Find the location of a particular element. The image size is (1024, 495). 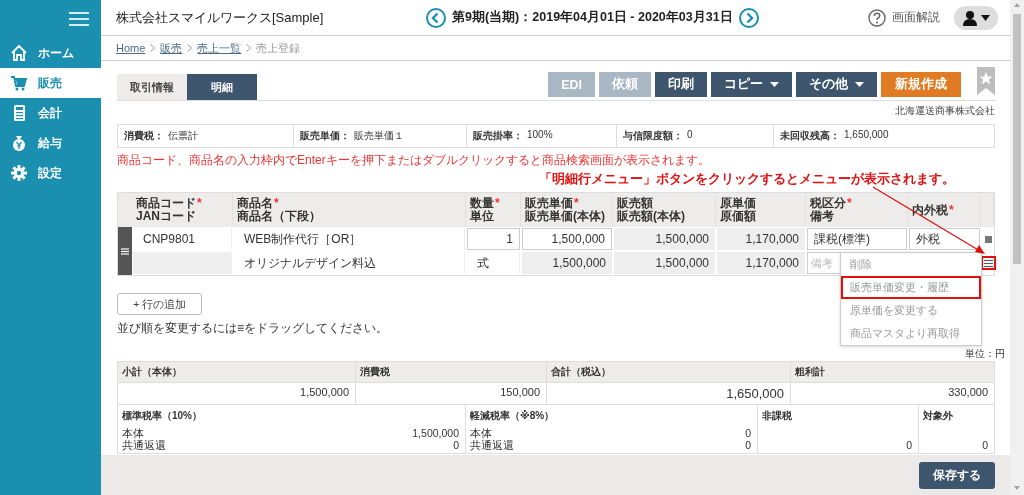

square-icon is located at coordinates (988, 239).